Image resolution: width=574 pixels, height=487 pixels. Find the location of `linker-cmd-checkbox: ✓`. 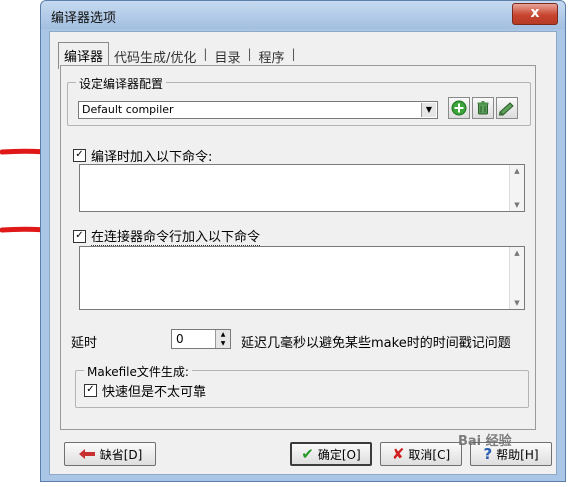

linker-cmd-checkbox: ✓ is located at coordinates (79, 236).